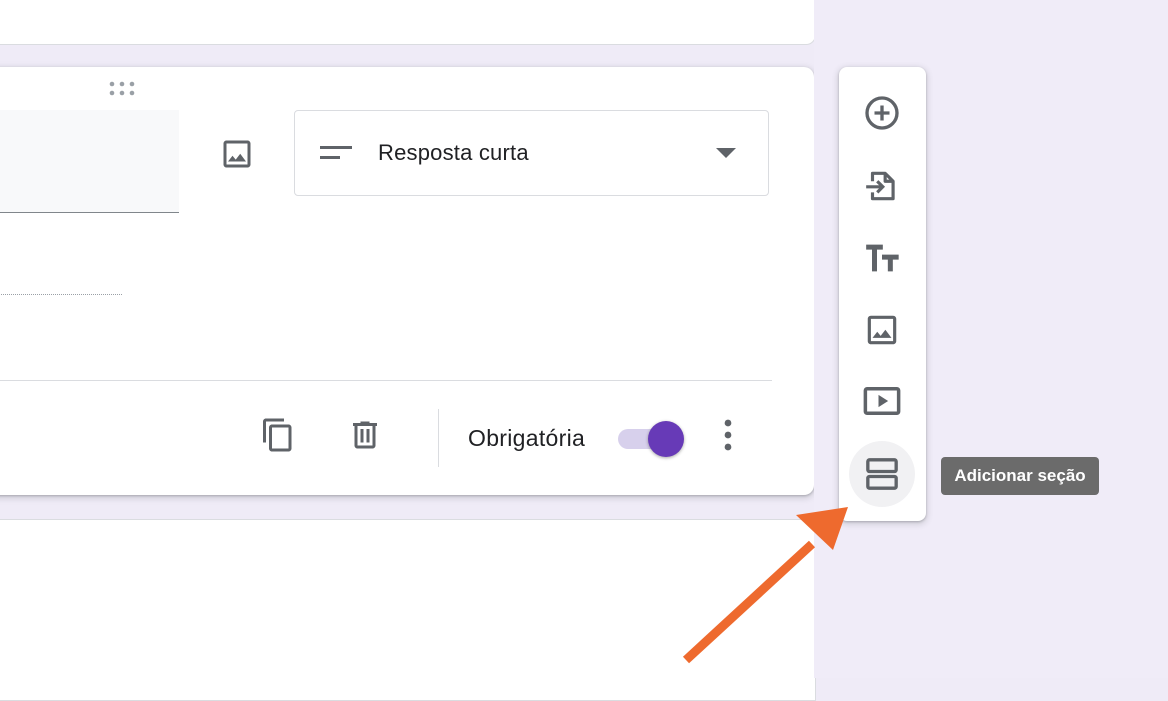 The width and height of the screenshot is (1168, 701). I want to click on plus-circle-icon, so click(882, 113).